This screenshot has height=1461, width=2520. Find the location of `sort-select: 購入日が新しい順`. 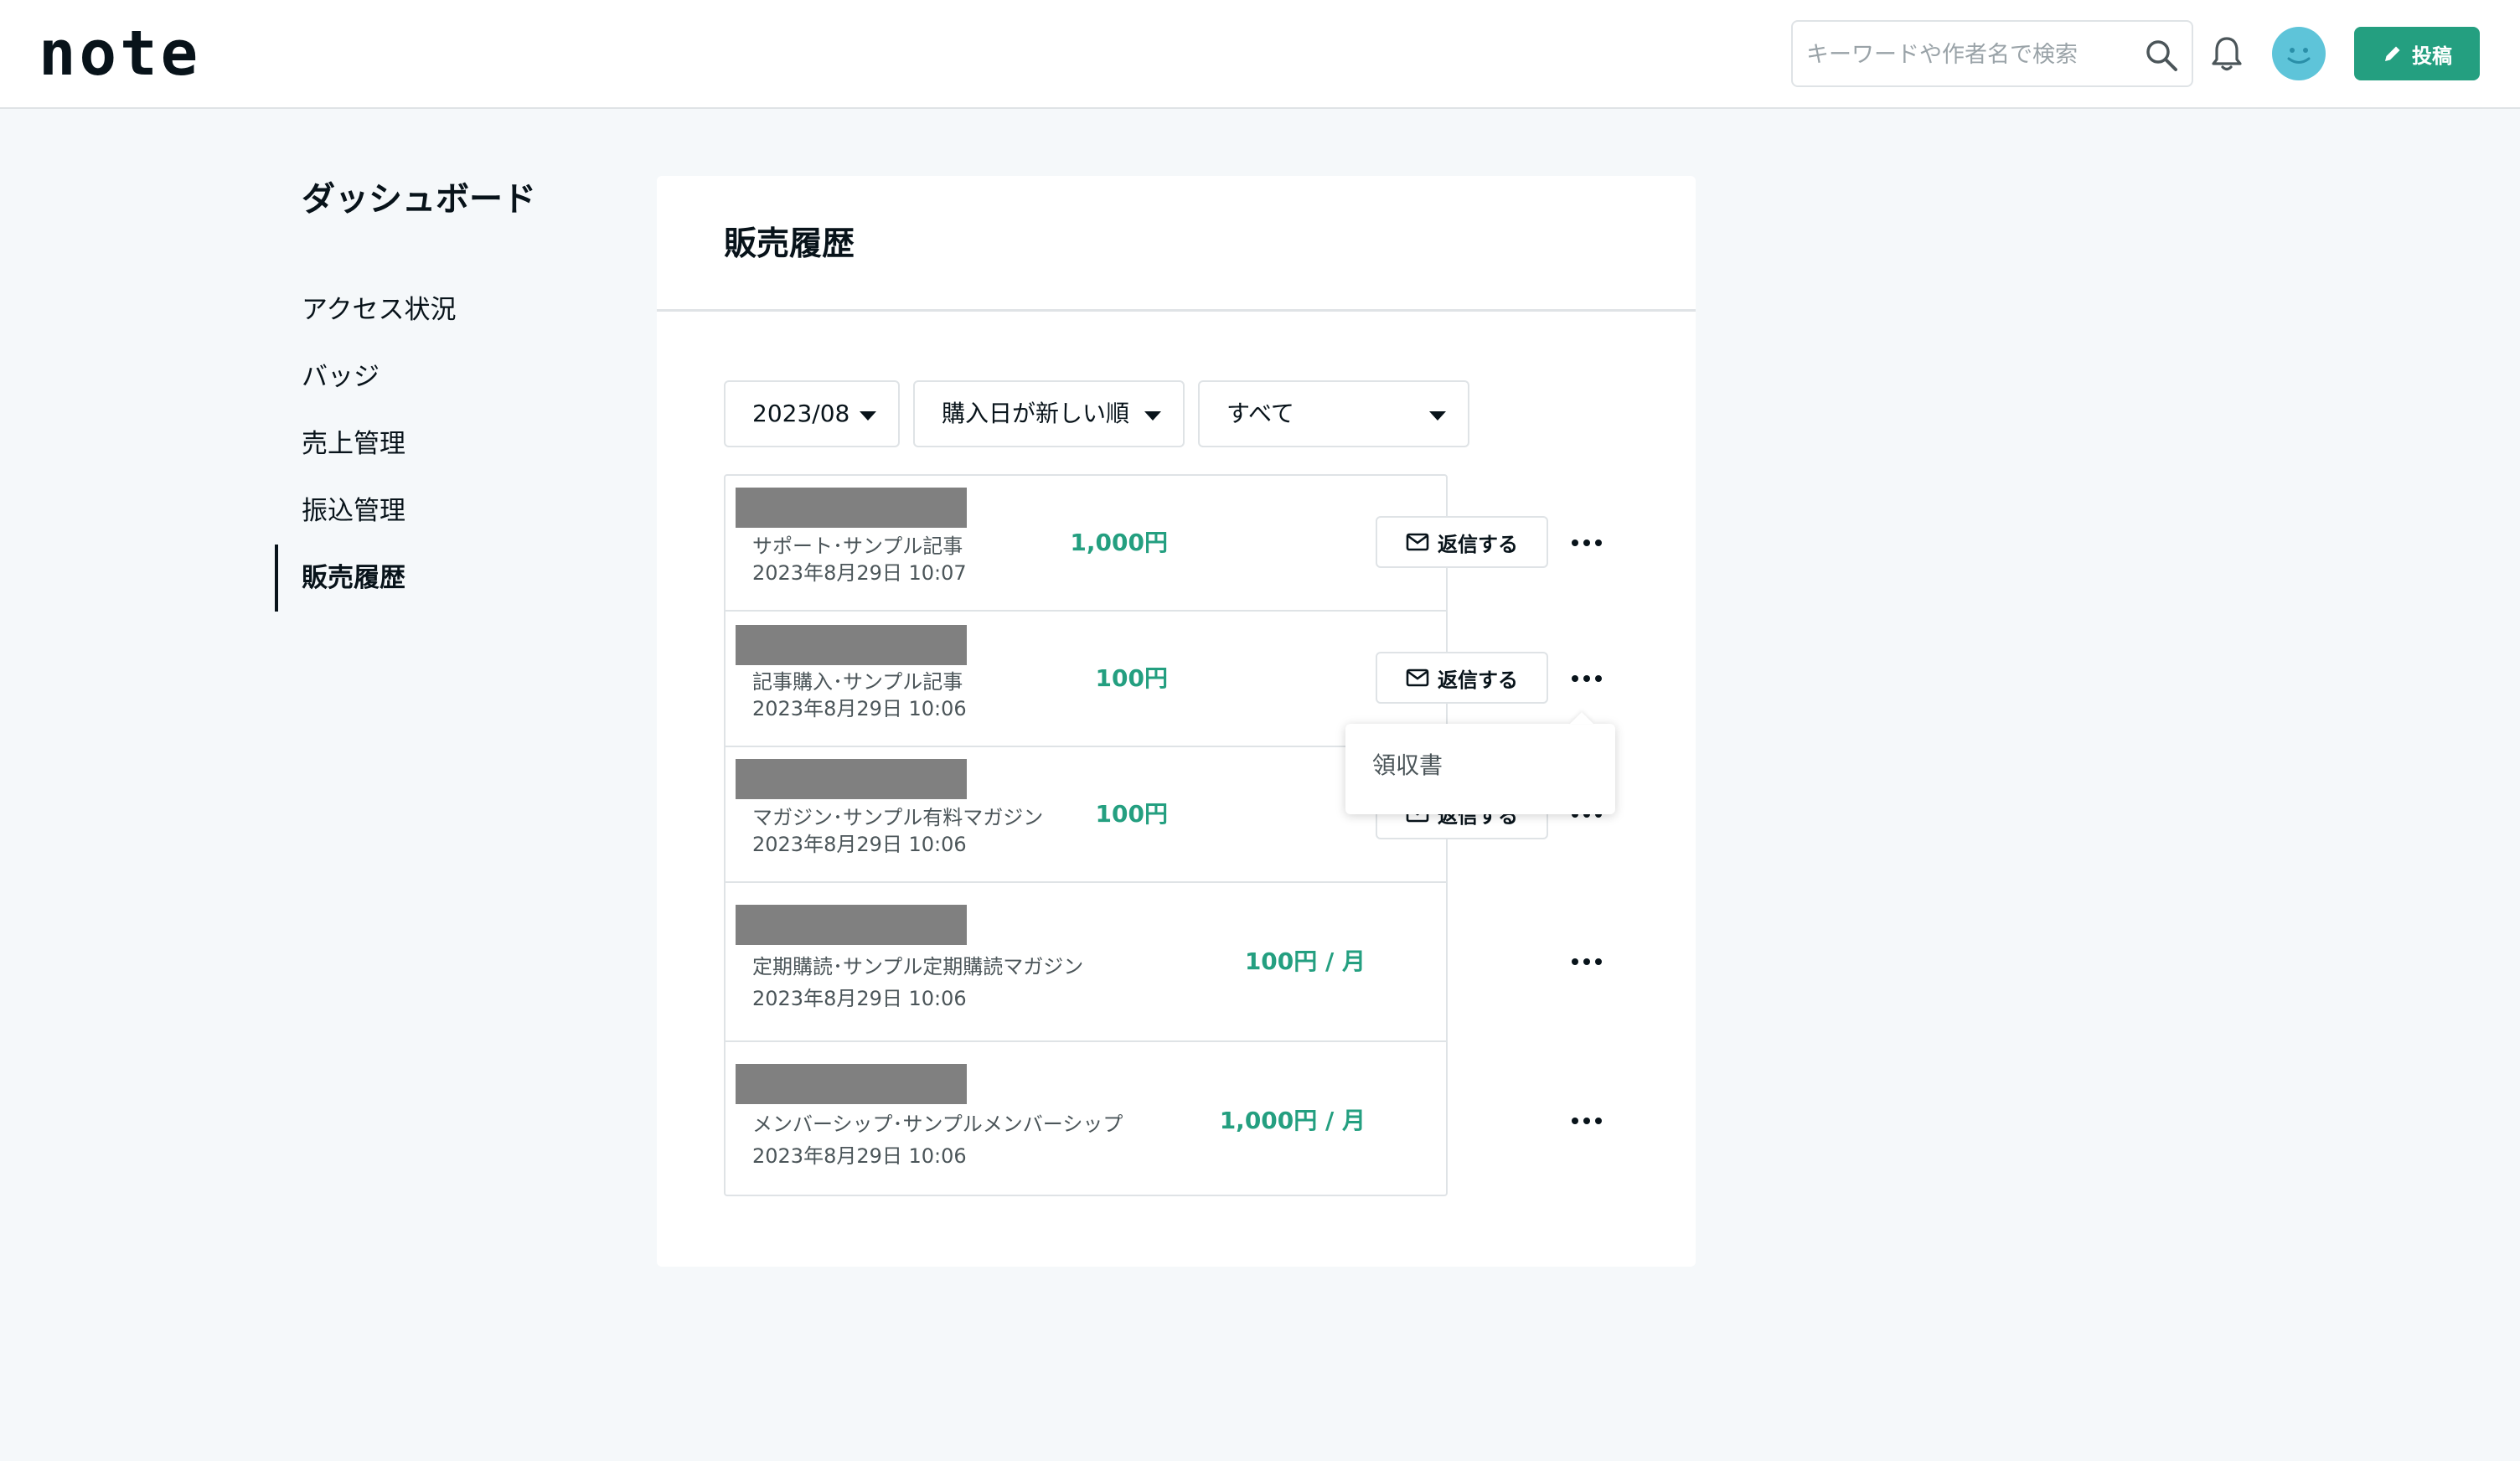

sort-select: 購入日が新しい順 is located at coordinates (1049, 413).